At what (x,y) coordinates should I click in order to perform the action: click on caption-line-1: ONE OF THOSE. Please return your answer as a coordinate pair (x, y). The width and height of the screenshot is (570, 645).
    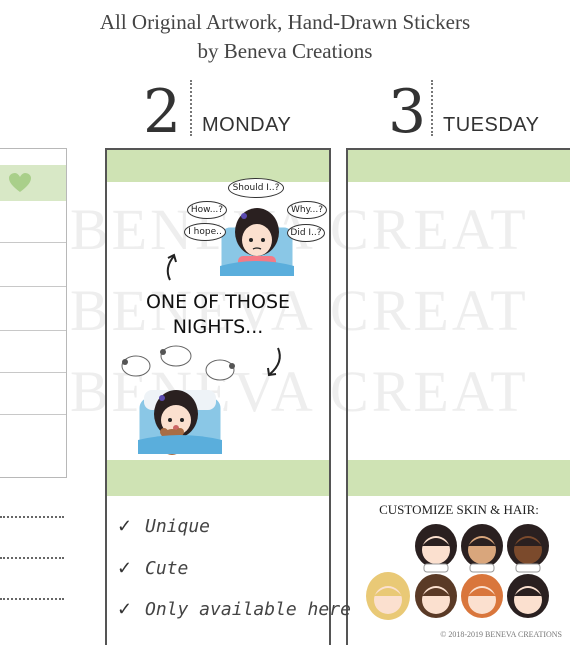
    Looking at the image, I should click on (218, 302).